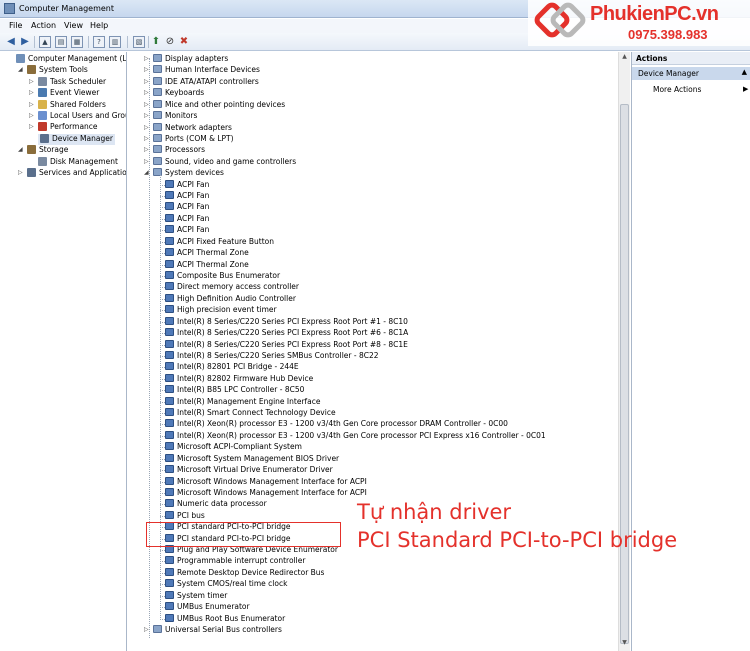  Describe the element at coordinates (43, 25) in the screenshot. I see `menu-action: Action` at that location.